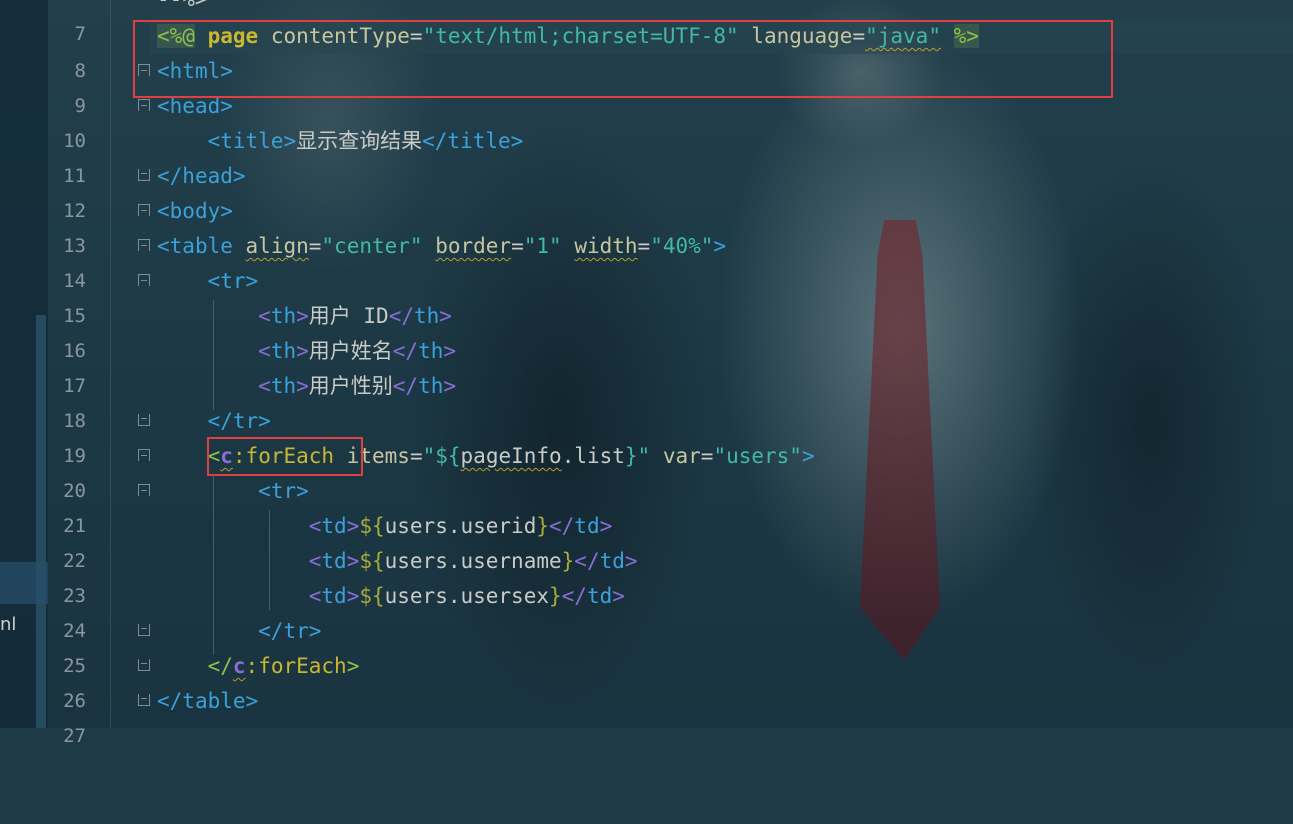  I want to click on attr-name: border, so click(473, 246).